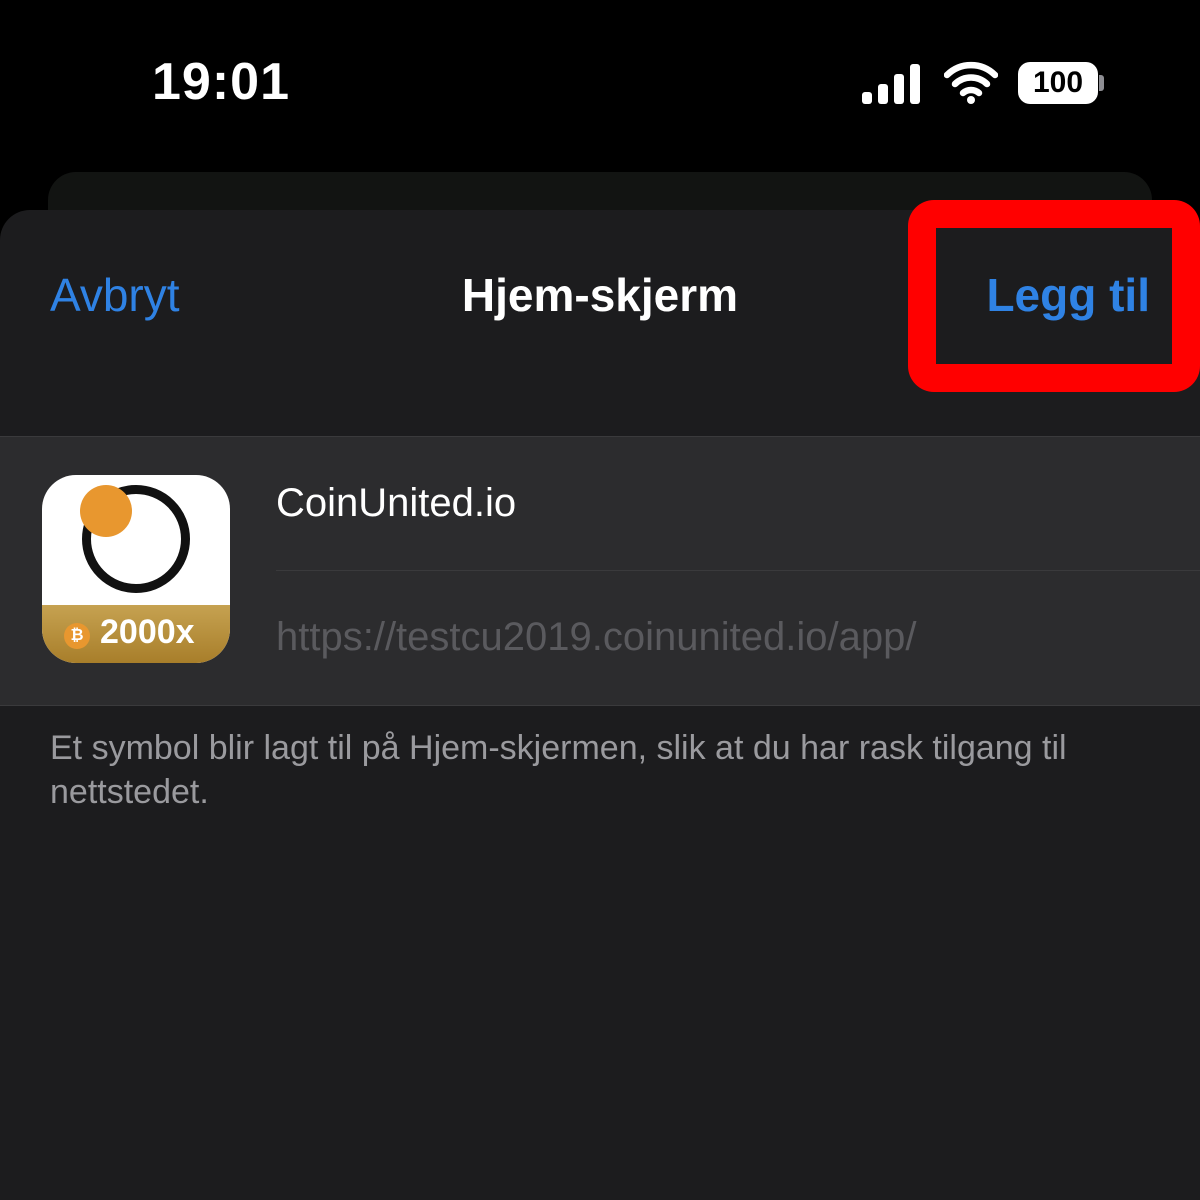 Image resolution: width=1200 pixels, height=1200 pixels. What do you see at coordinates (596, 637) in the screenshot?
I see `app-url: https://testcu2019.coinunited.io/app/` at bounding box center [596, 637].